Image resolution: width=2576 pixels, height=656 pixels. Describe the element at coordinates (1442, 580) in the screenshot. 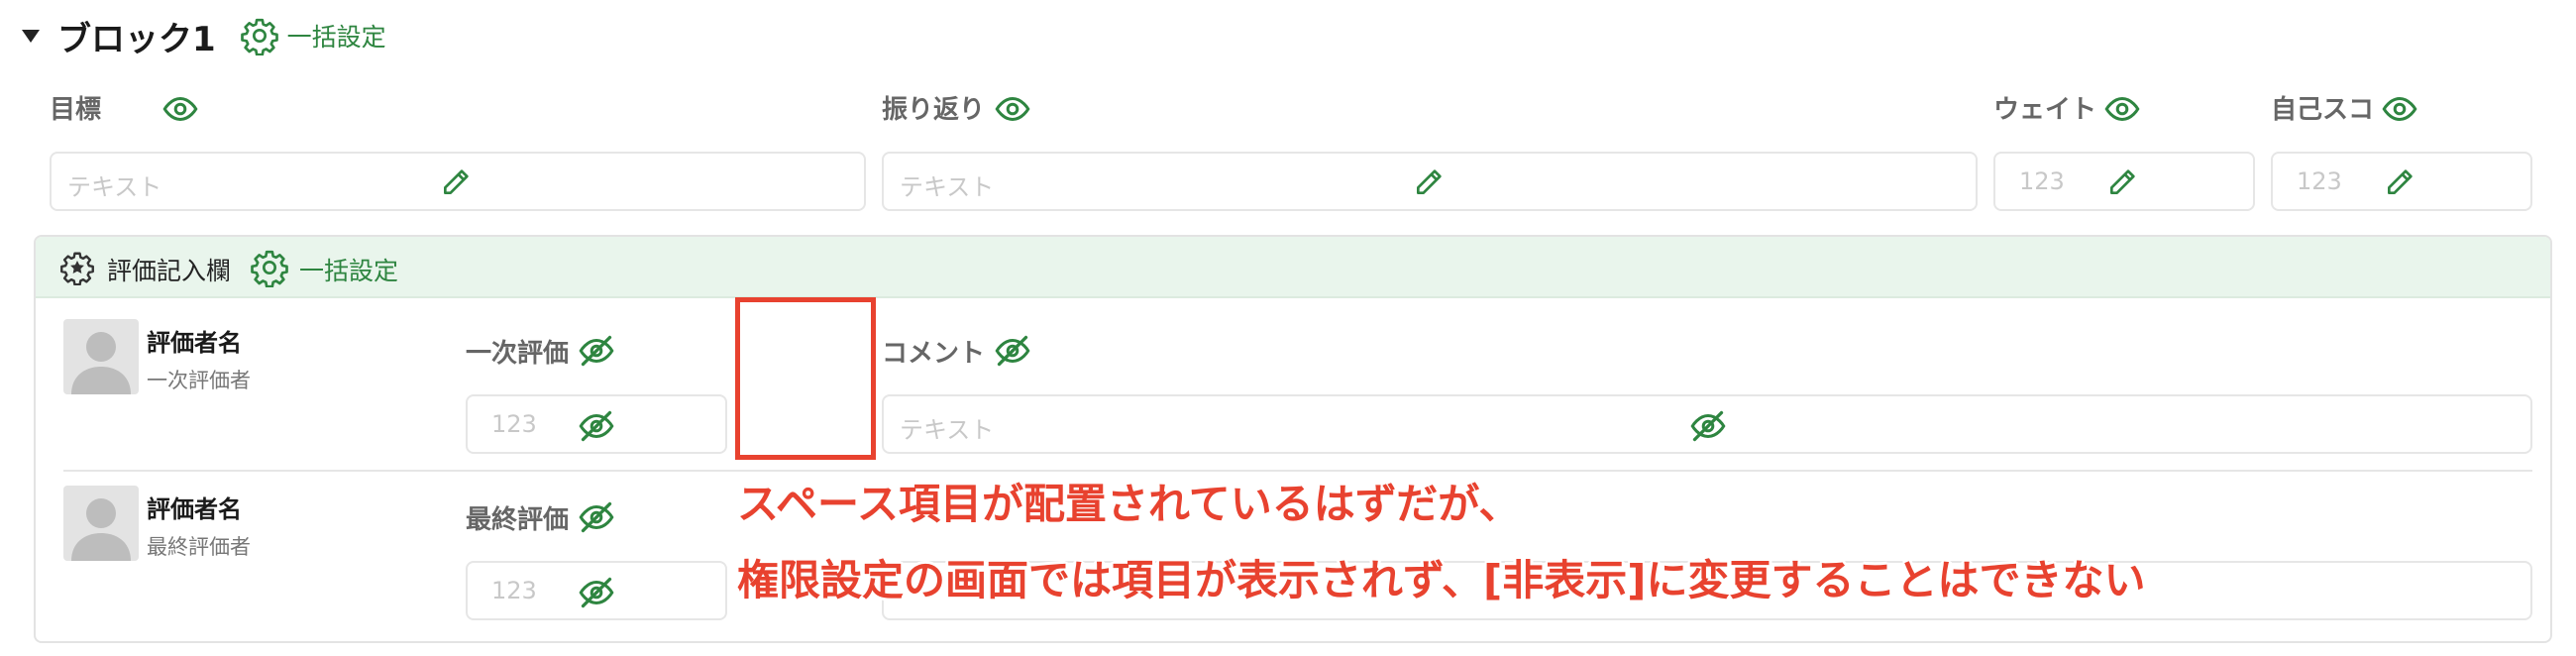

I see `annotation-line-2: 権限設定の画面では項目が表示されず、[非表示]に変更することはできない` at that location.